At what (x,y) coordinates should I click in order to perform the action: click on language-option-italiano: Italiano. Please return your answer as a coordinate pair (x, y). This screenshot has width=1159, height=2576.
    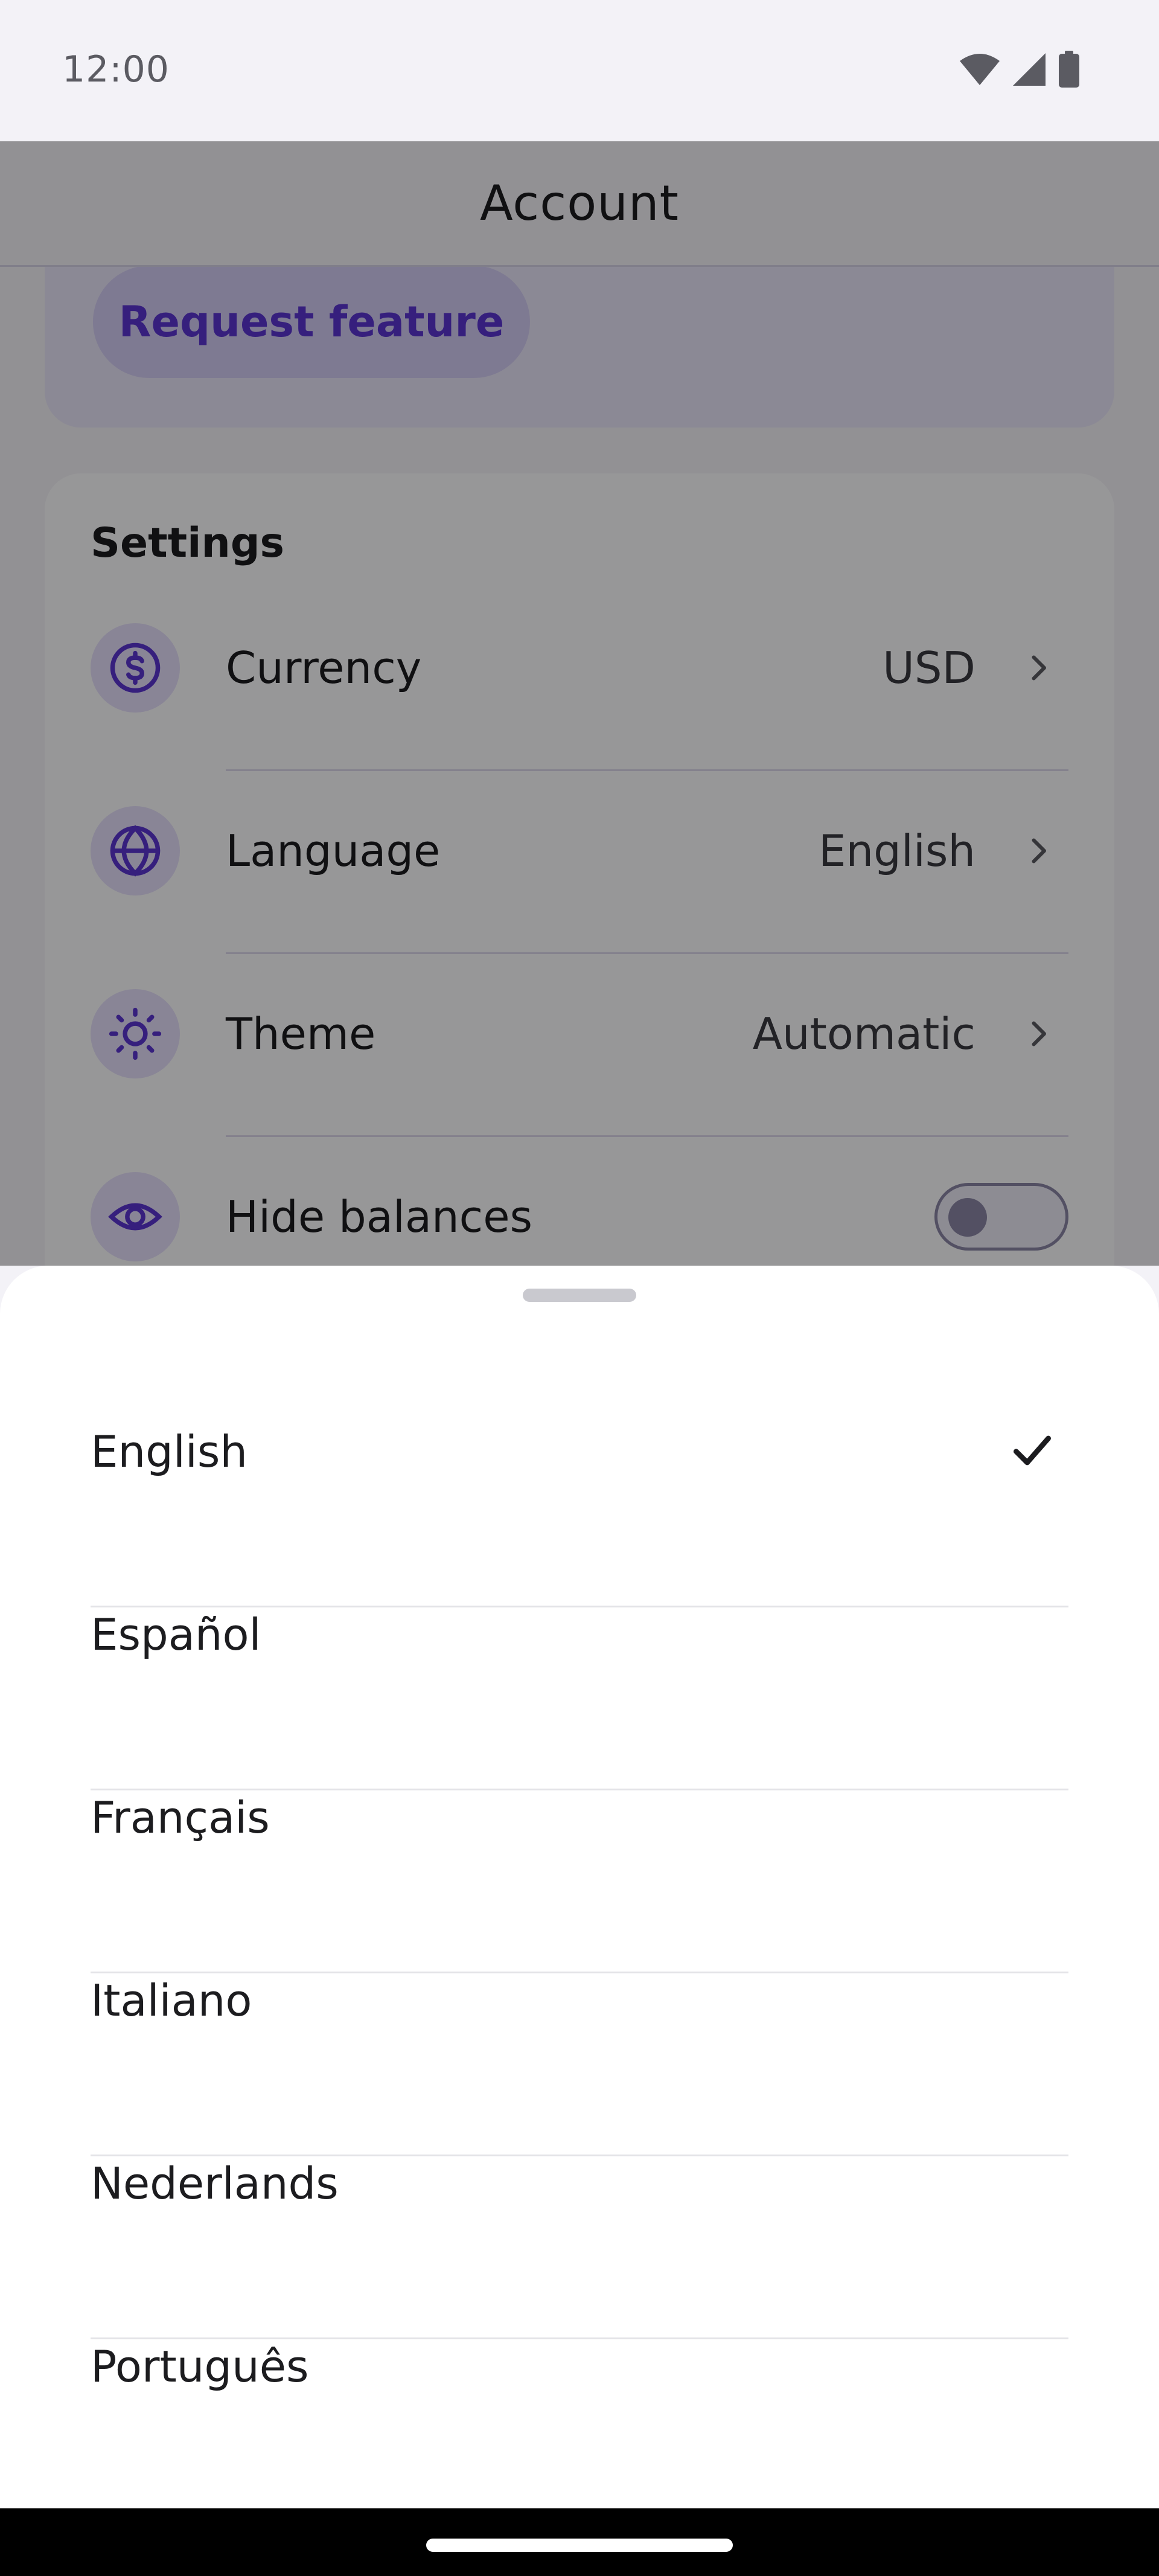
    Looking at the image, I should click on (579, 2066).